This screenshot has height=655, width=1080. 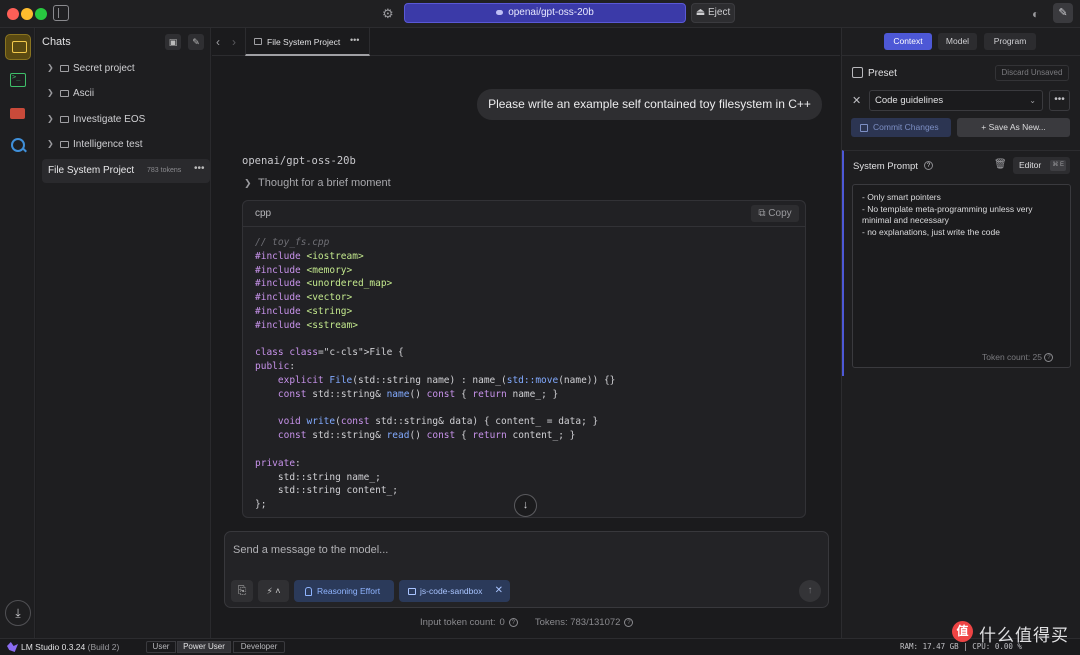 I want to click on folder-item-ascii: ❯ Ascii, so click(x=123, y=94).